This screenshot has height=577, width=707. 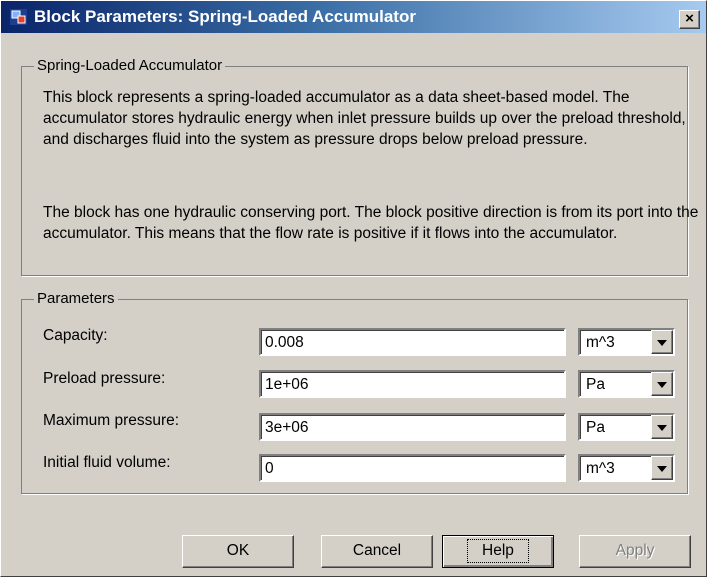 I want to click on capacity-label: Capacity:, so click(x=75, y=335).